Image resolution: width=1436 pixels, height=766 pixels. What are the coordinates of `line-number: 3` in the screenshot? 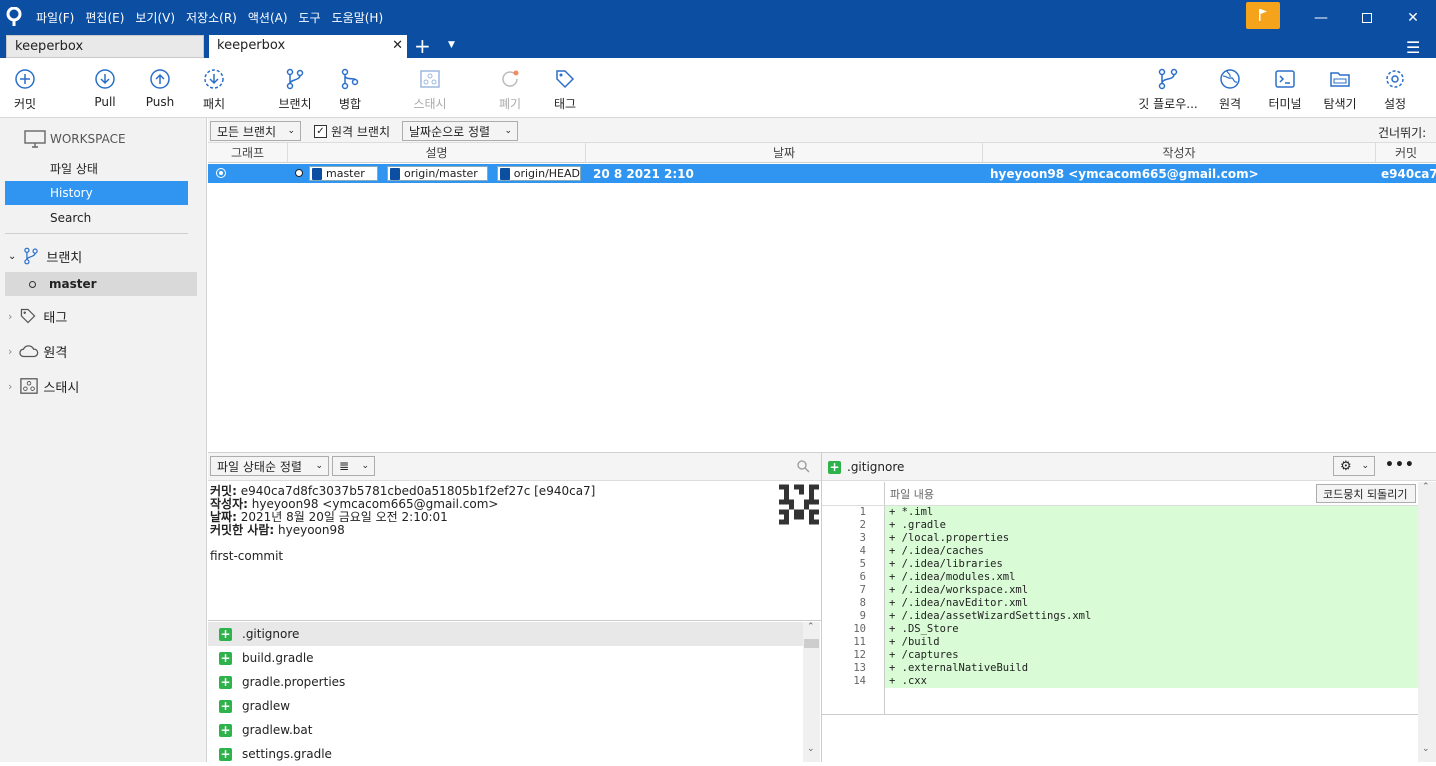 It's located at (862, 538).